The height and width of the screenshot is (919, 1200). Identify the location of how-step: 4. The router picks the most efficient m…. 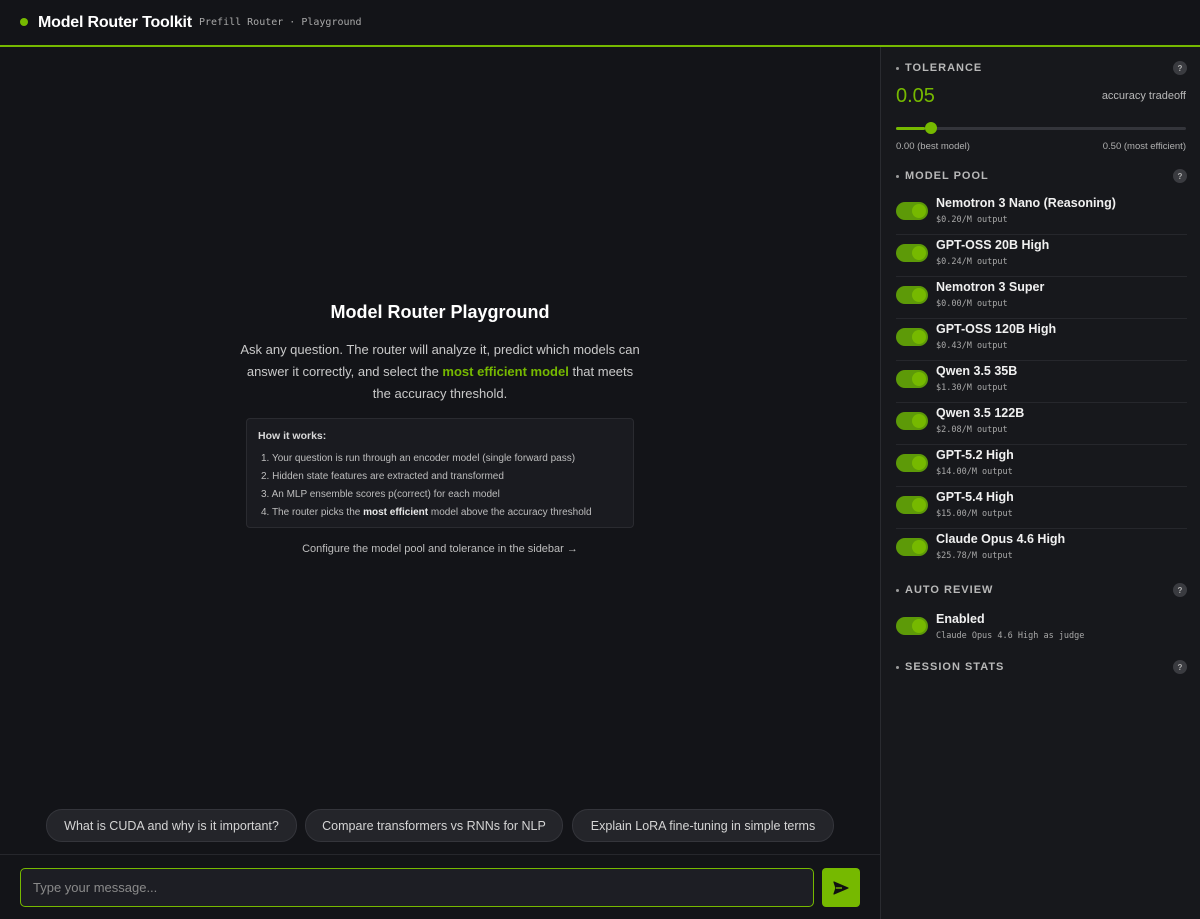
(441, 513).